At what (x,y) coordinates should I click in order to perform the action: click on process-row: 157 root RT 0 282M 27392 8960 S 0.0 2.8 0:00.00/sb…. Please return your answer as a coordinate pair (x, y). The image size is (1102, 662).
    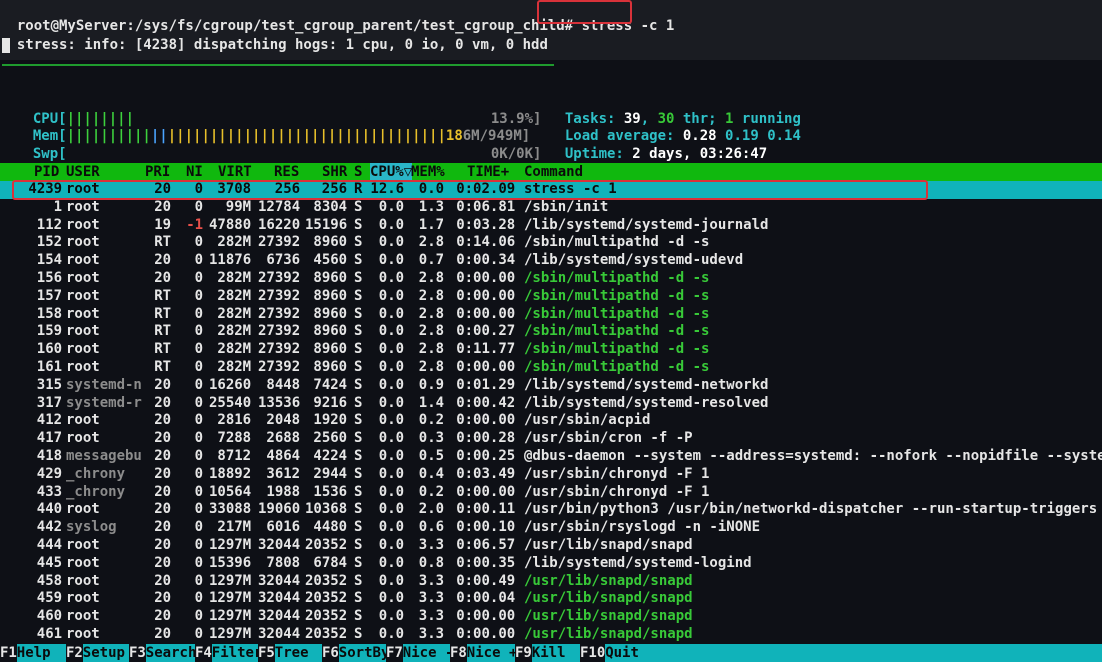
    Looking at the image, I should click on (551, 297).